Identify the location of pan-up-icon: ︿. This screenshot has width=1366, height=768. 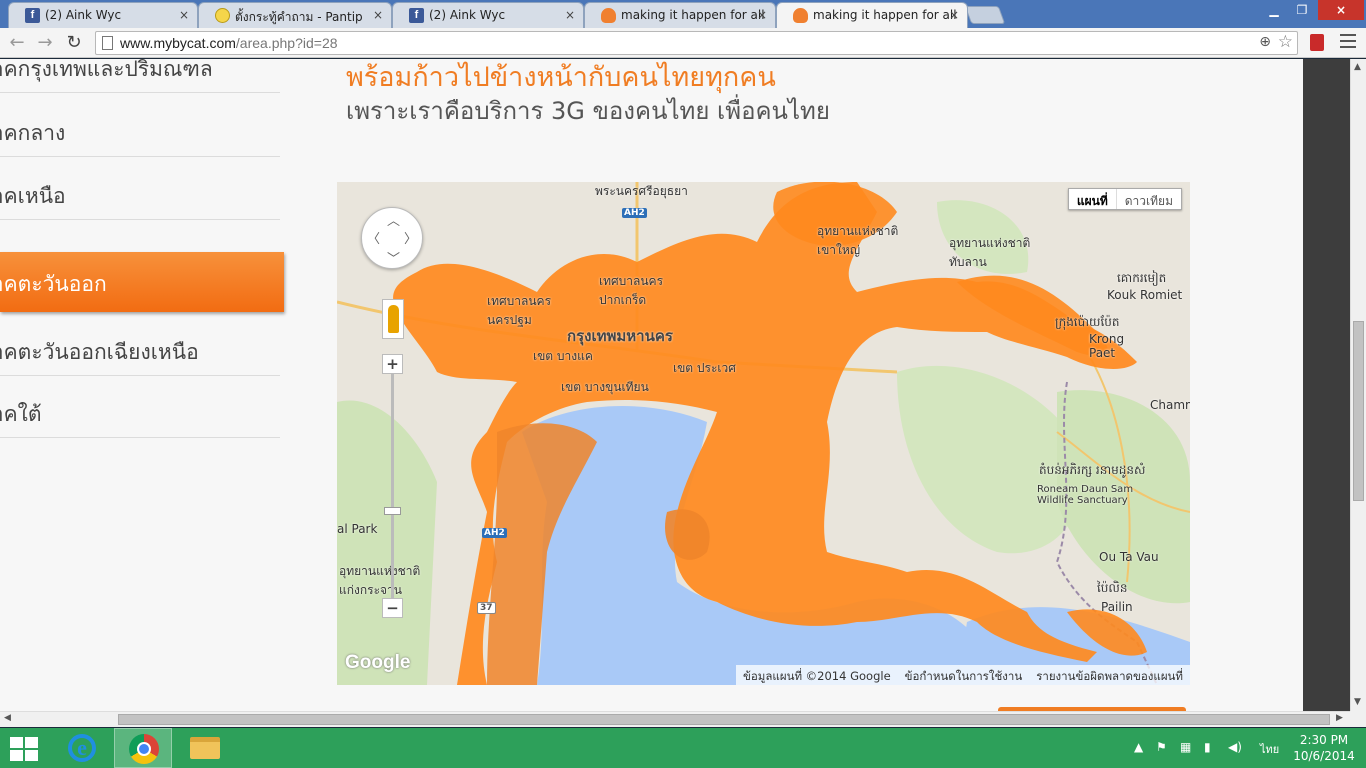
(393, 219).